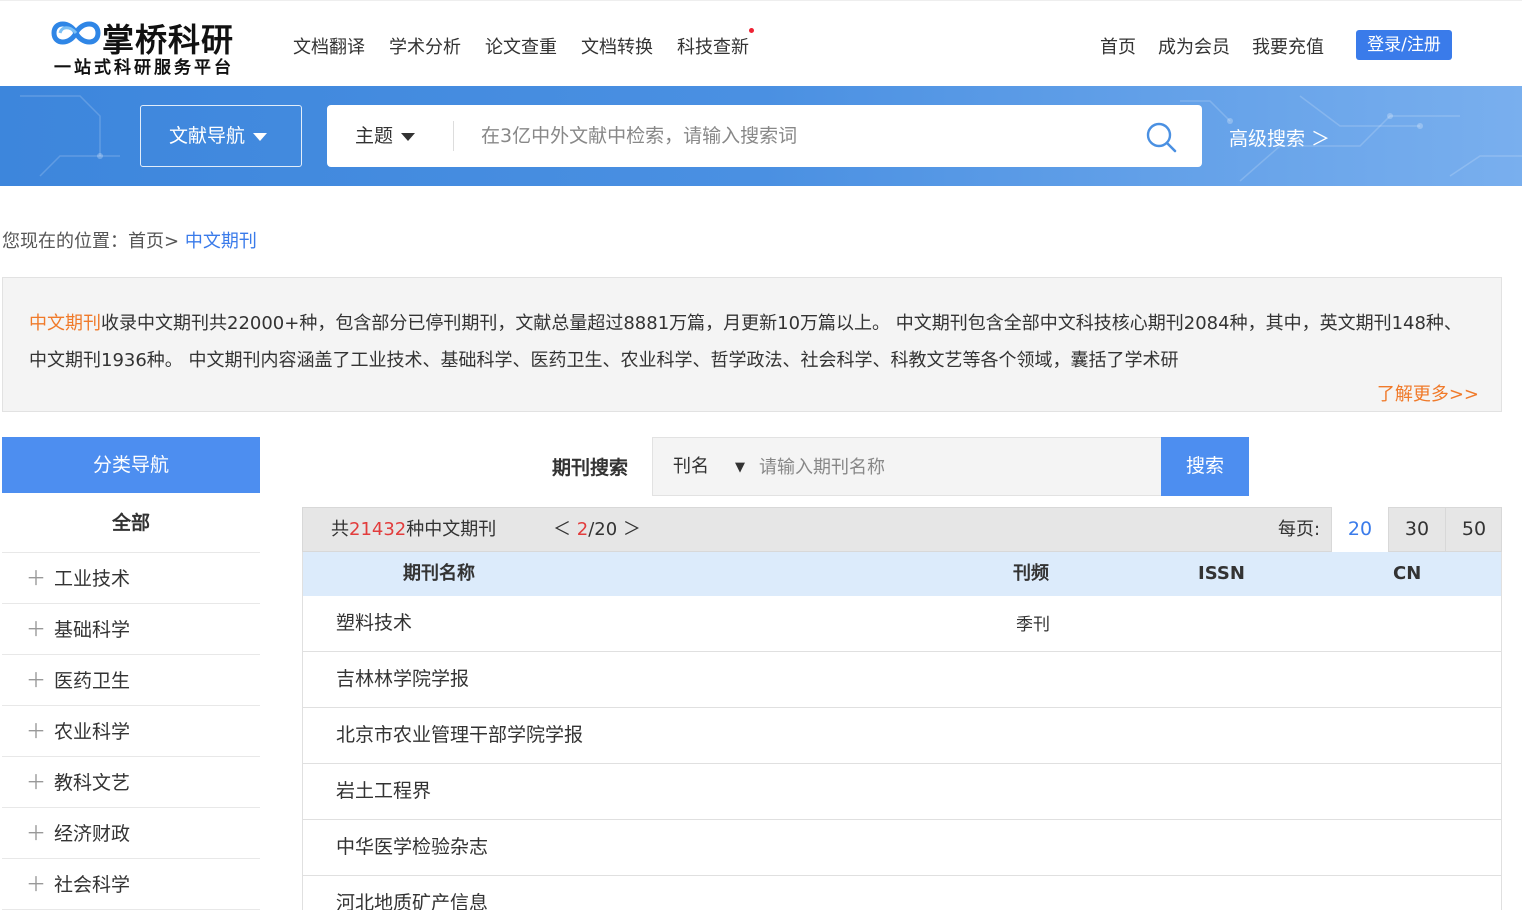 The width and height of the screenshot is (1522, 910). I want to click on sidebar-item-education-arts: ＋ 教科文艺, so click(131, 782).